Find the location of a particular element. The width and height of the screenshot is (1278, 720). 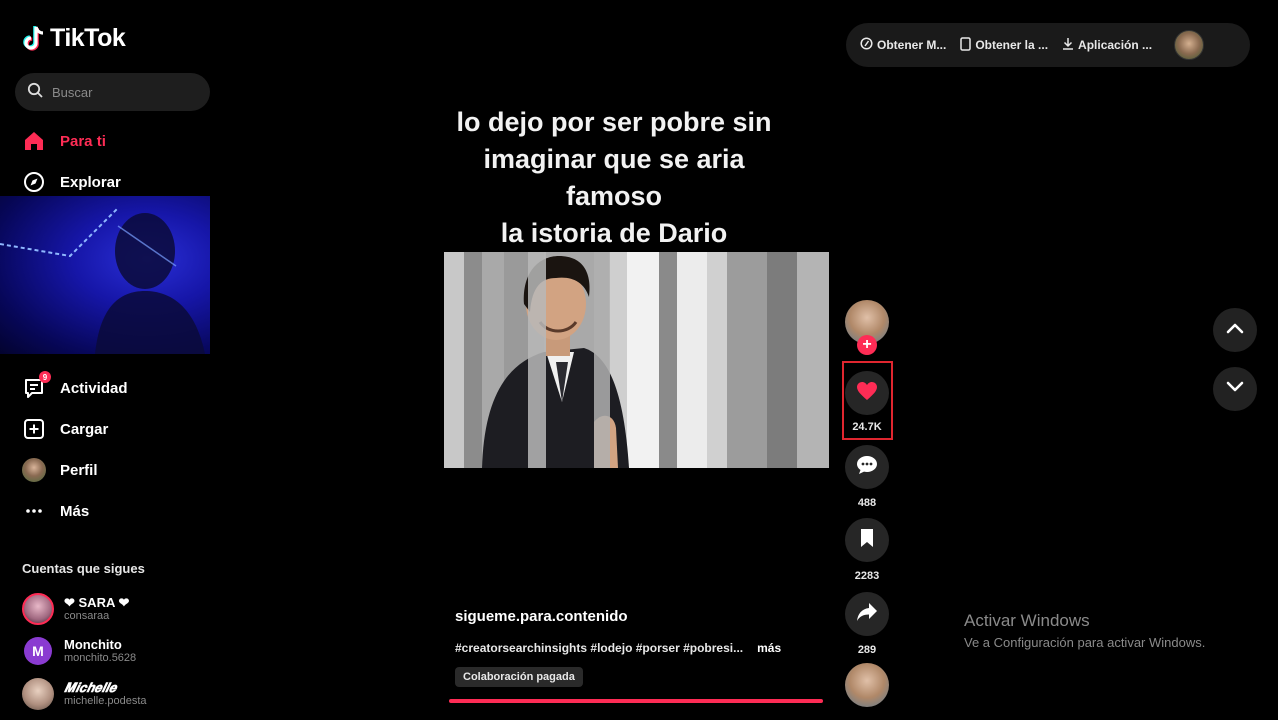

like-action: 24.7K is located at coordinates (867, 402).